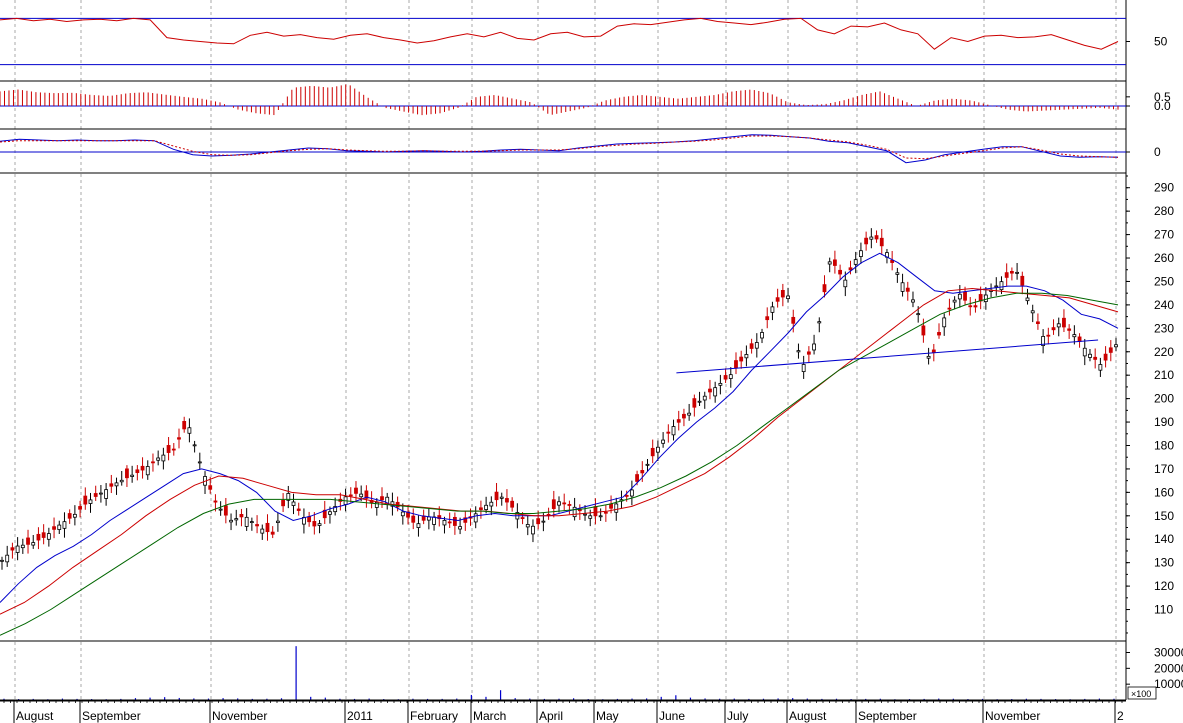  Describe the element at coordinates (551, 716) in the screenshot. I see `month-label: April` at that location.